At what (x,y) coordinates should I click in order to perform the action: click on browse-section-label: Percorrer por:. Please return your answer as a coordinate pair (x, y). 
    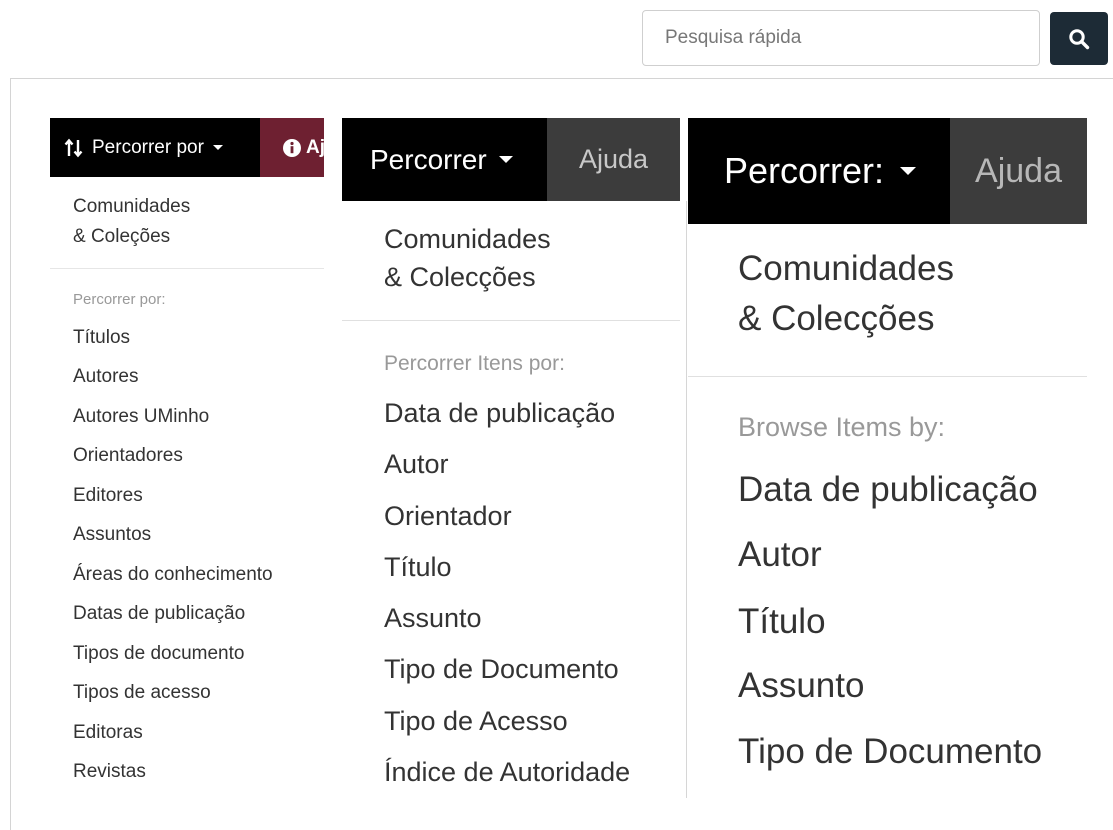
    Looking at the image, I should click on (119, 299).